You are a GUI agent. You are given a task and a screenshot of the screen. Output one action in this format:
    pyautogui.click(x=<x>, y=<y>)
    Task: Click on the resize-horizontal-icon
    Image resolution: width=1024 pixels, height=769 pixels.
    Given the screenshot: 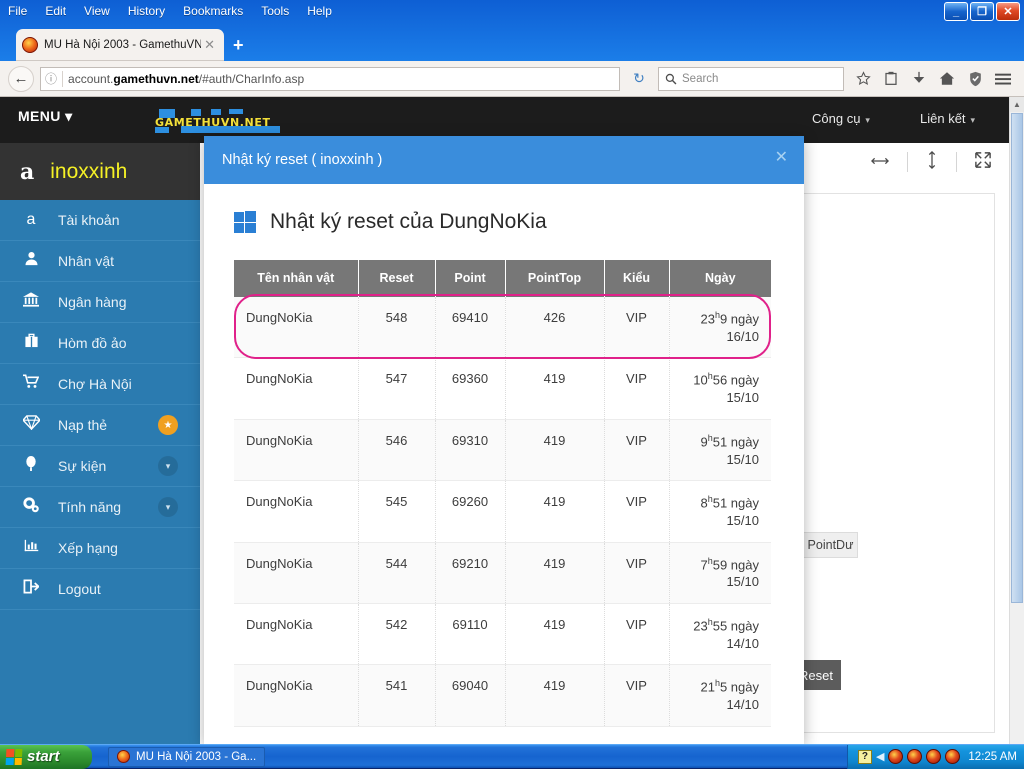 What is the action you would take?
    pyautogui.click(x=880, y=162)
    